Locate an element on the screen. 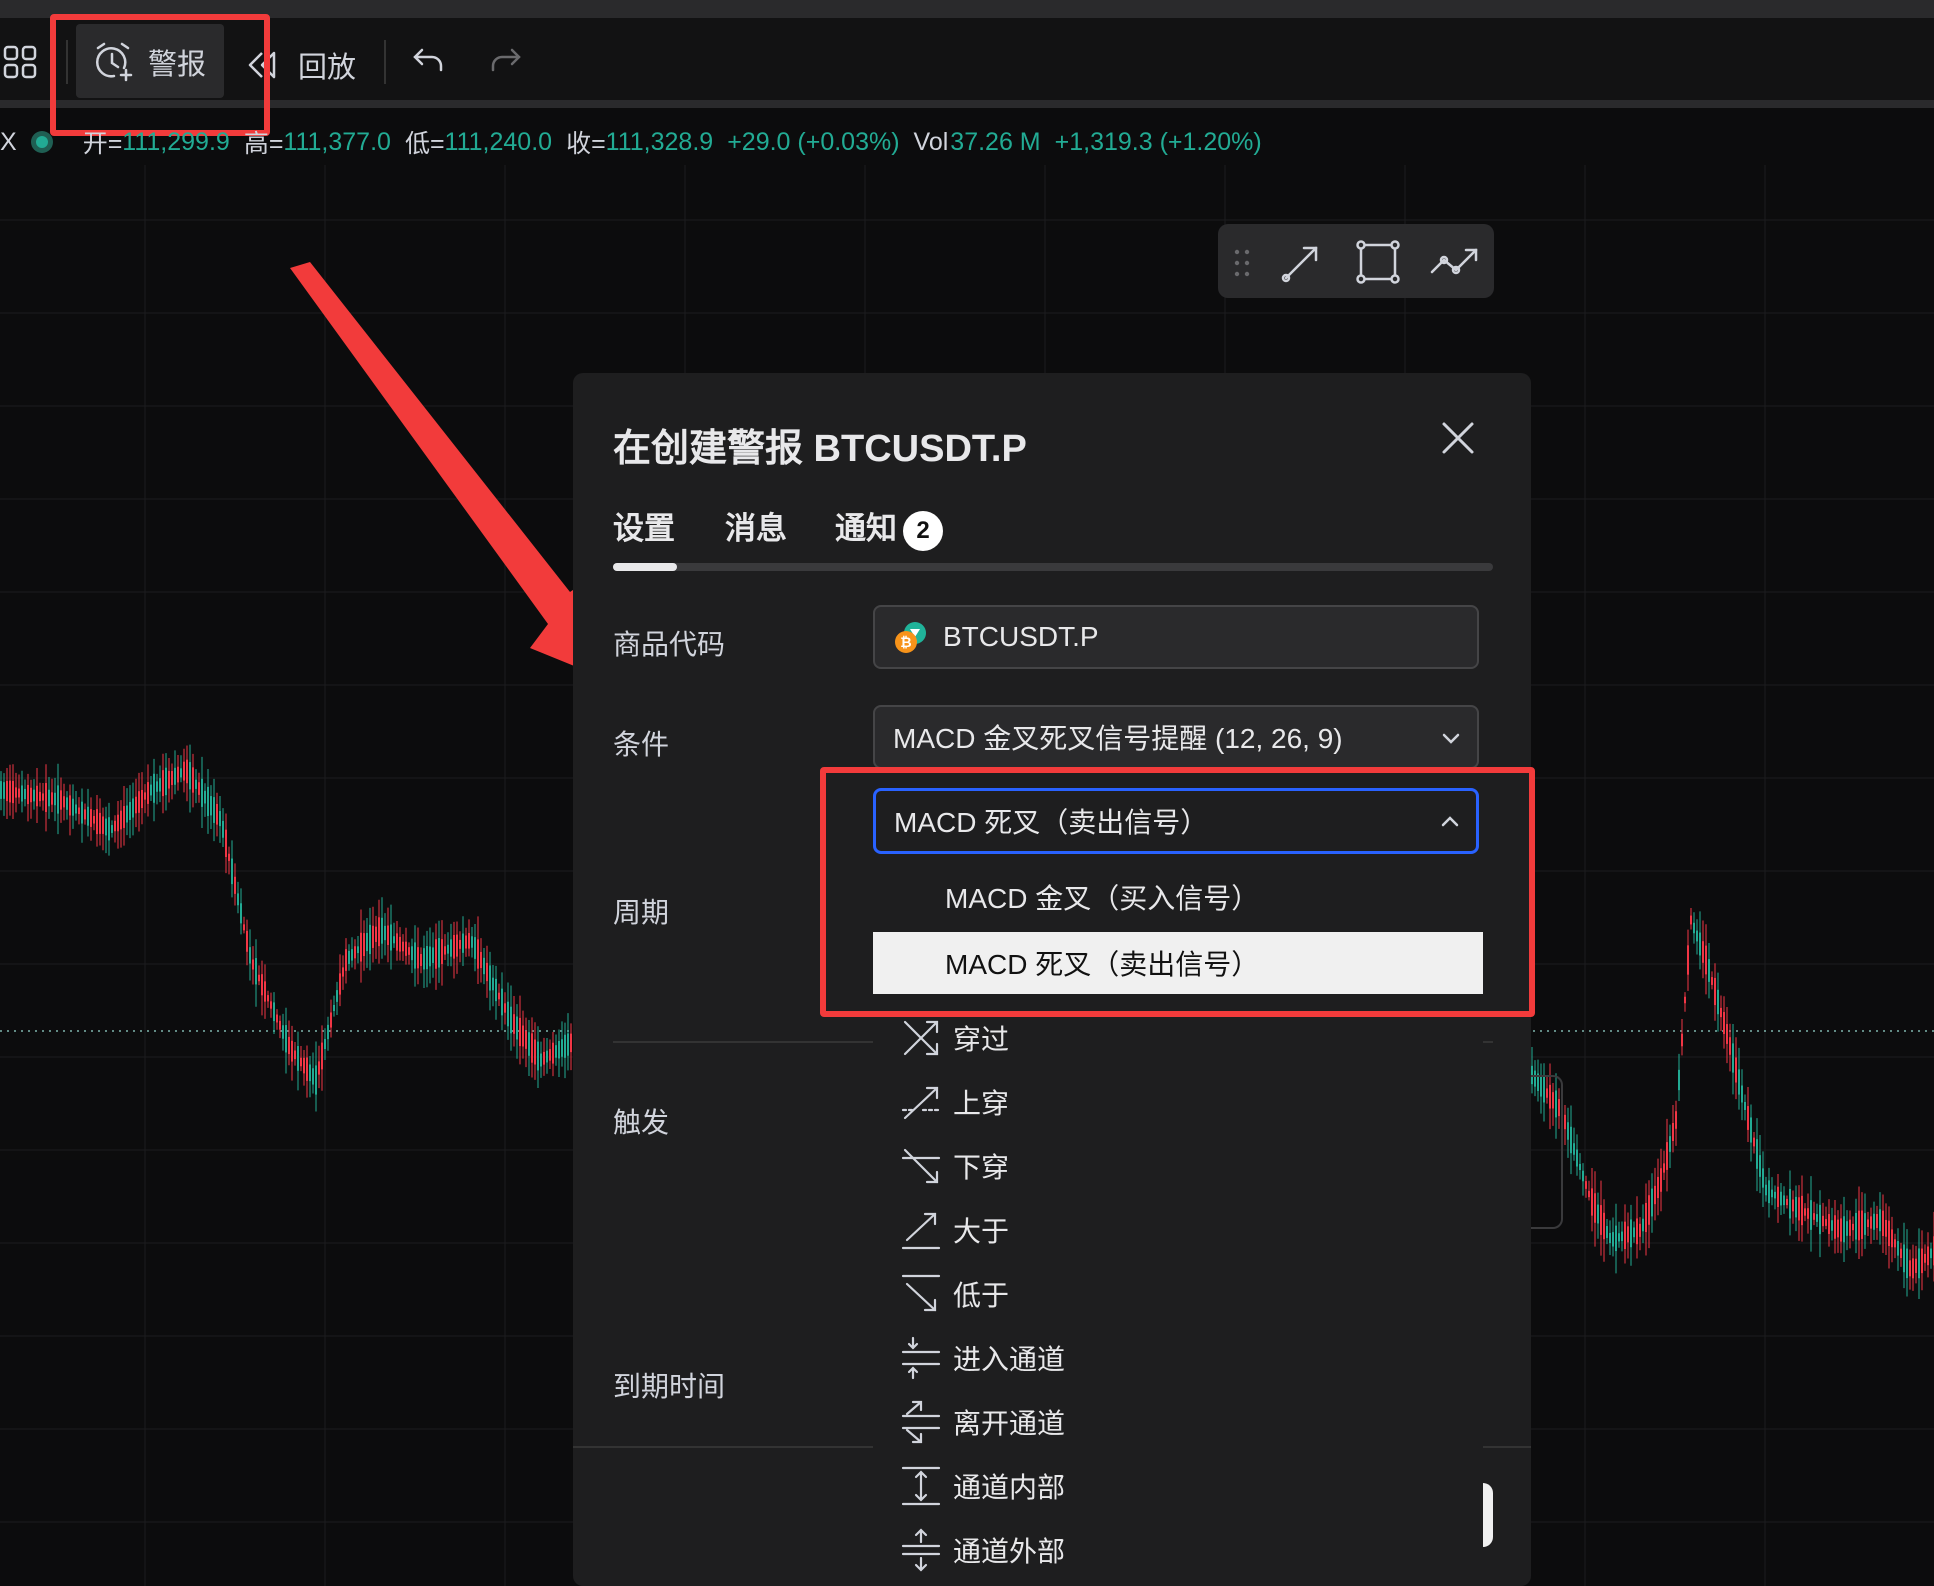  operator-less-than: 低于 is located at coordinates (954, 1294).